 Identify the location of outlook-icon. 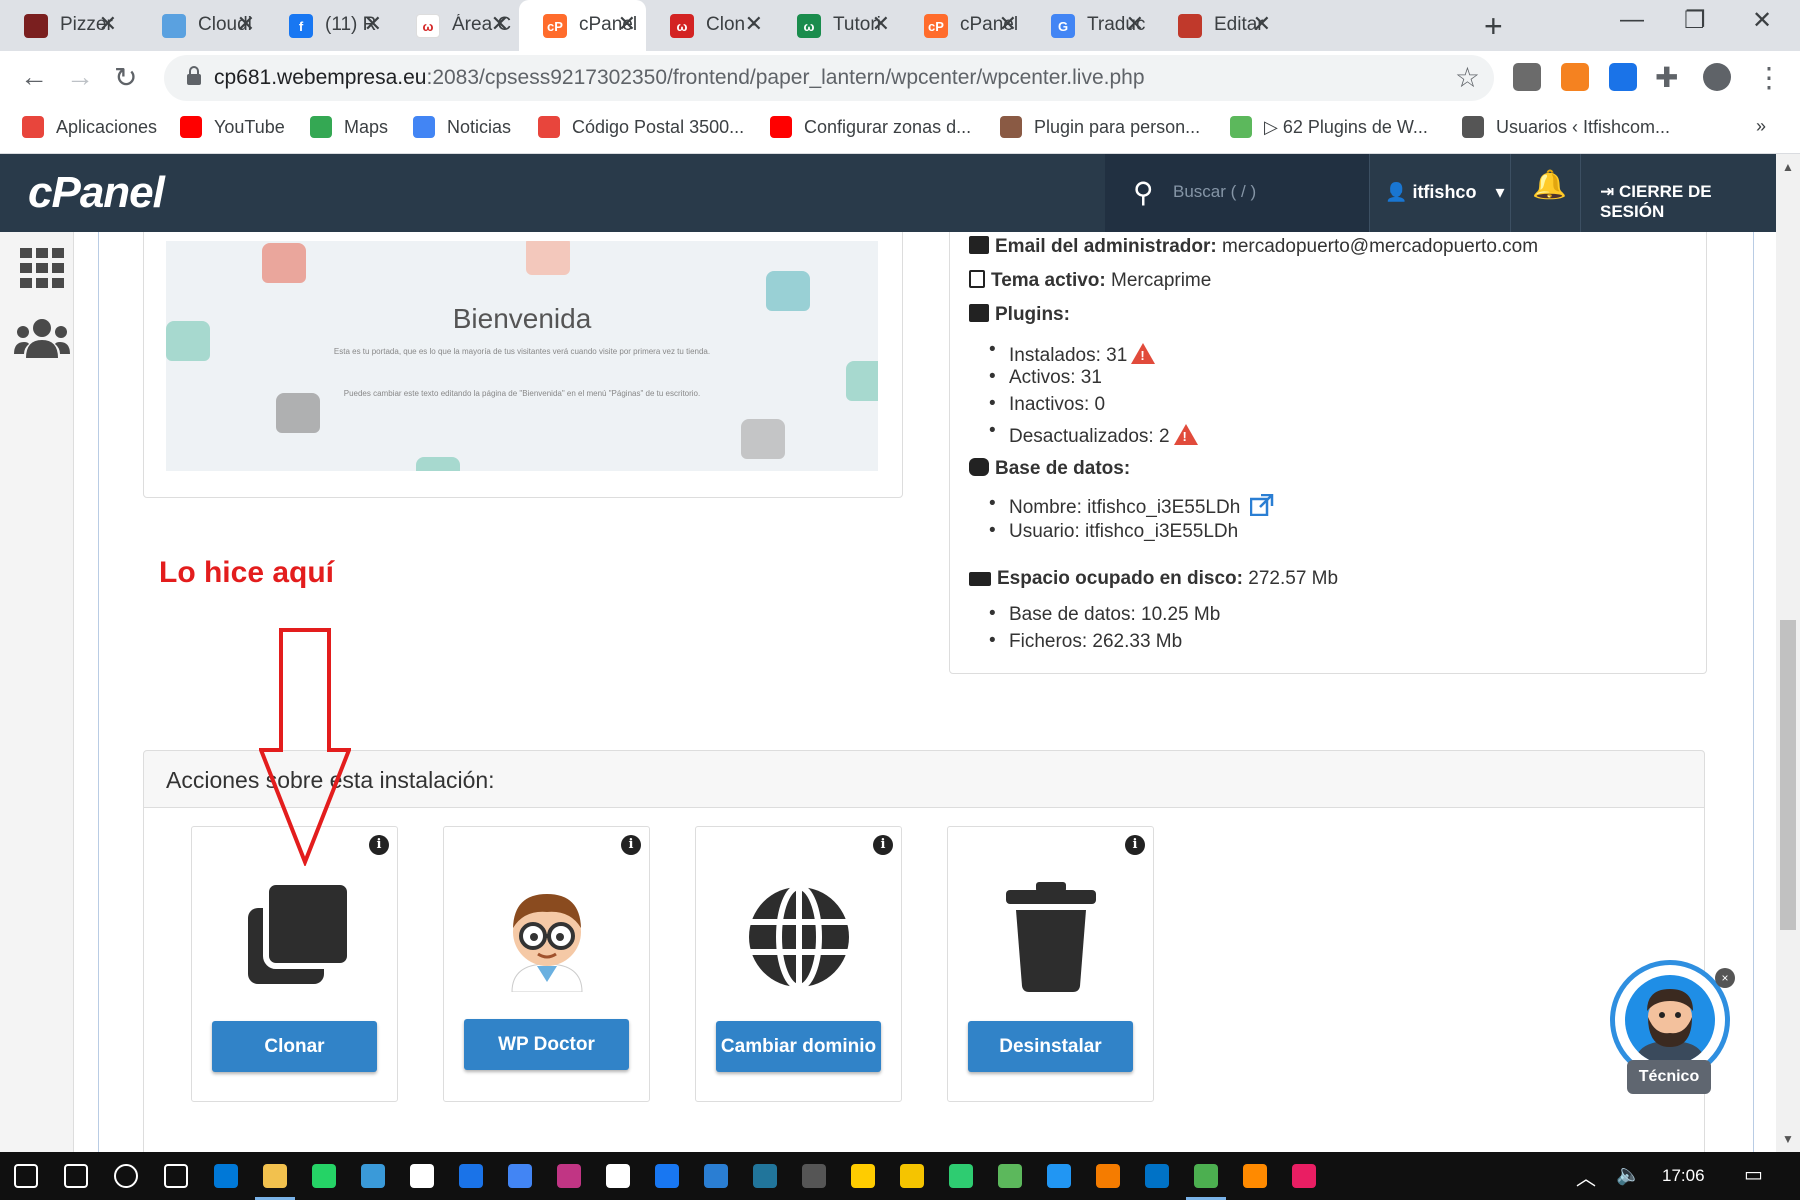
(1157, 1176).